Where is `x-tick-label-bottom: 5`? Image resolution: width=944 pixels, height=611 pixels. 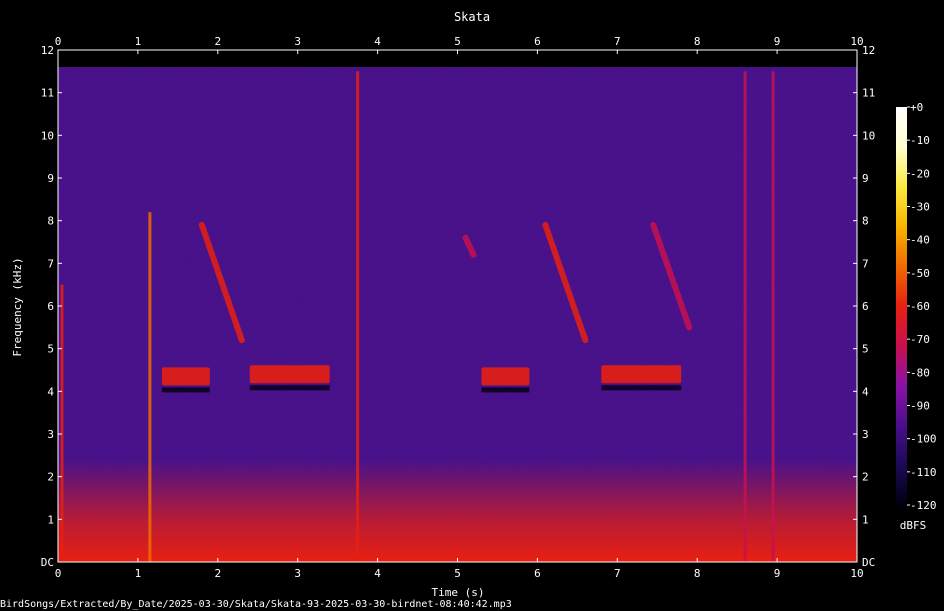 x-tick-label-bottom: 5 is located at coordinates (457, 573).